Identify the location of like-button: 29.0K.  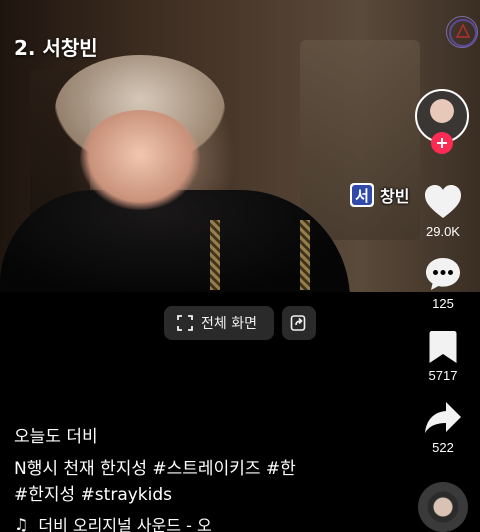
(443, 211).